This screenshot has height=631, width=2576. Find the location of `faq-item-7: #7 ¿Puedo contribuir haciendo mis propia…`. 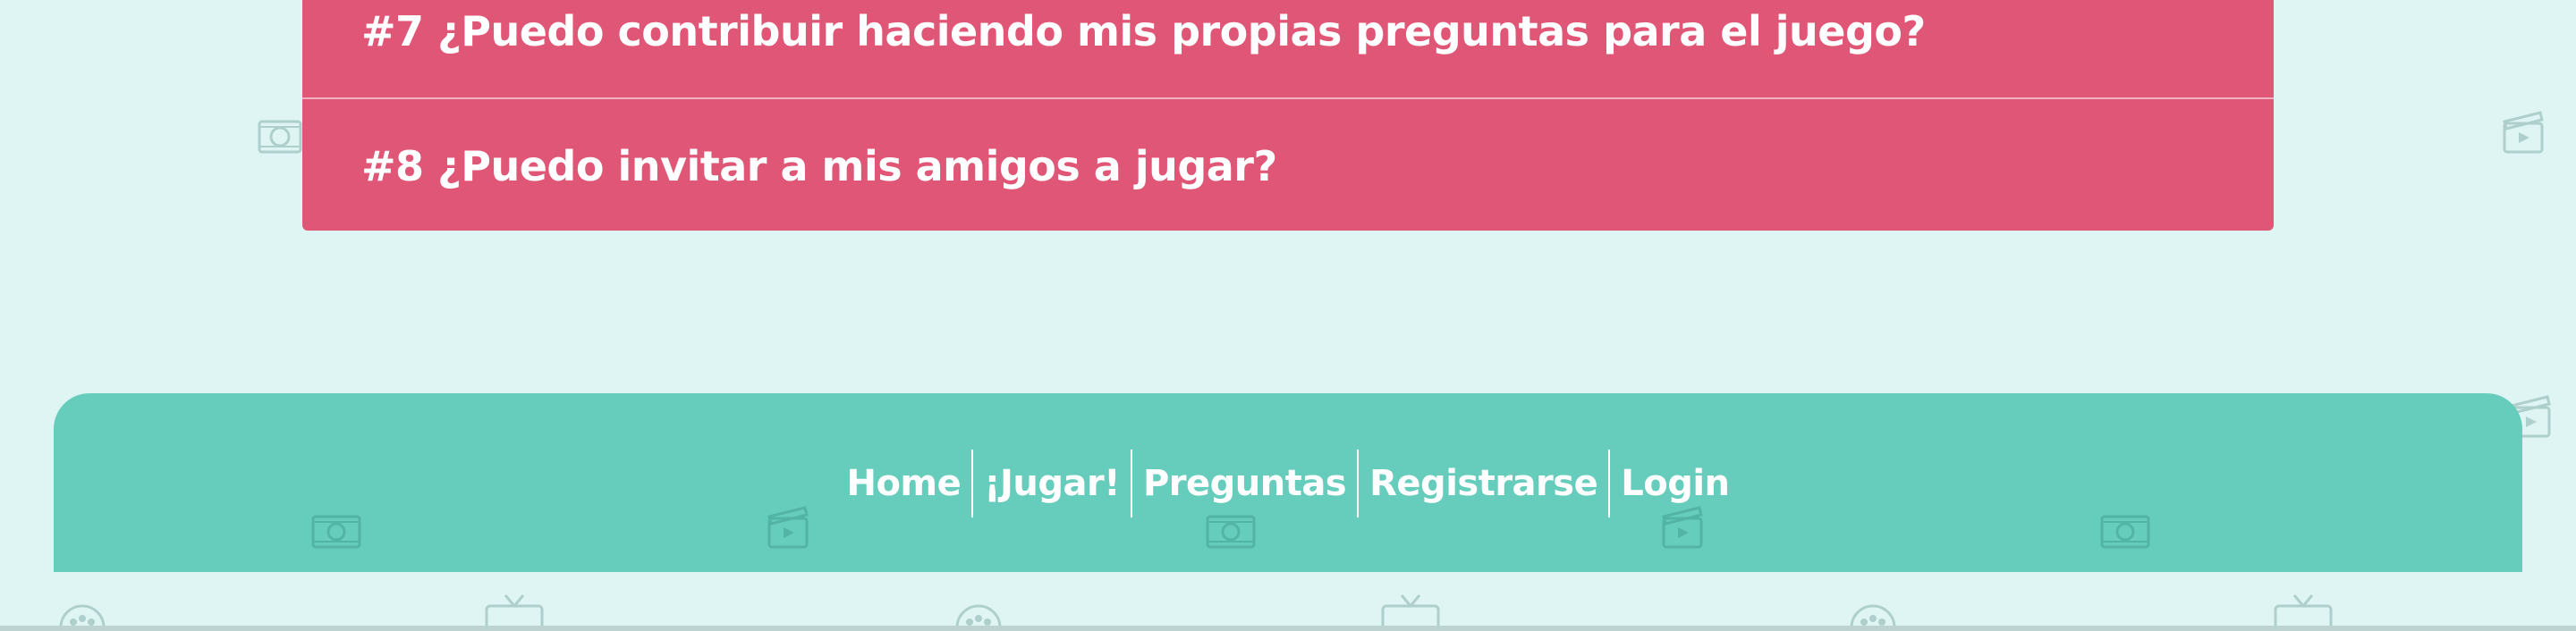

faq-item-7: #7 ¿Puedo contribuir haciendo mis propia… is located at coordinates (1288, 48).